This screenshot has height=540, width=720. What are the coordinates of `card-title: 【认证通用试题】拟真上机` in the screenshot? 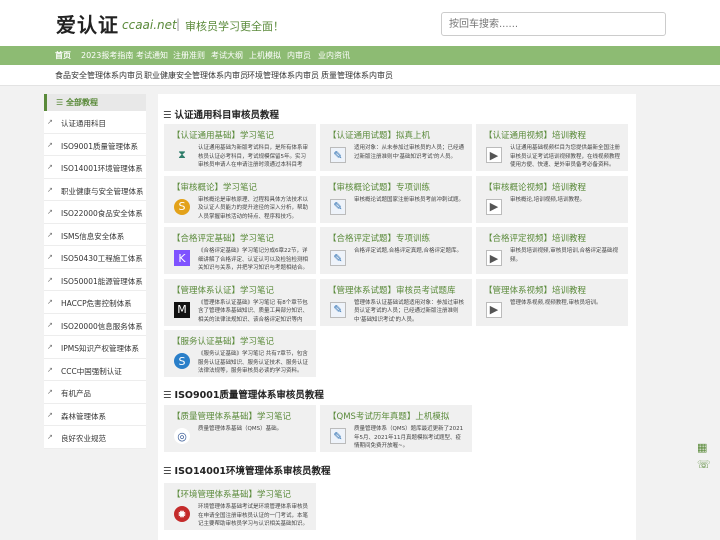 It's located at (379, 135).